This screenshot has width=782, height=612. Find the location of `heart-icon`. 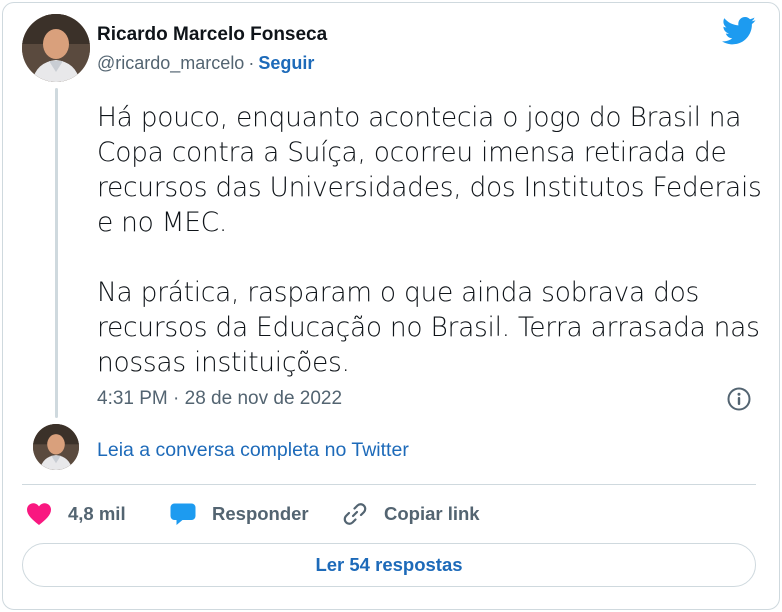

heart-icon is located at coordinates (39, 514).